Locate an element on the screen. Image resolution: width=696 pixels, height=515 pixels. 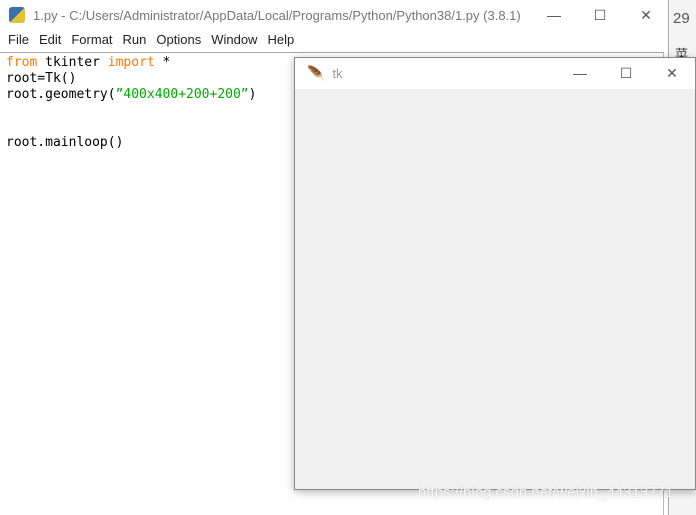
tk-maximize-button: ☐ is located at coordinates (626, 73).